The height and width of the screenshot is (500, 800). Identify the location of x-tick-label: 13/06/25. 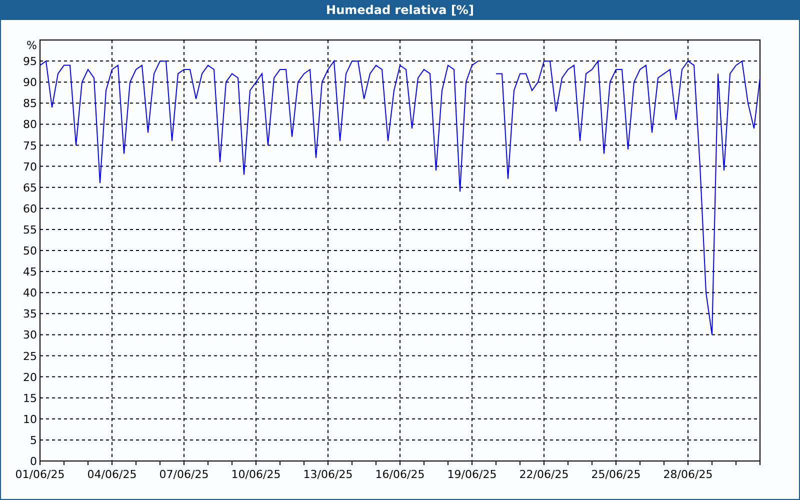
(328, 474).